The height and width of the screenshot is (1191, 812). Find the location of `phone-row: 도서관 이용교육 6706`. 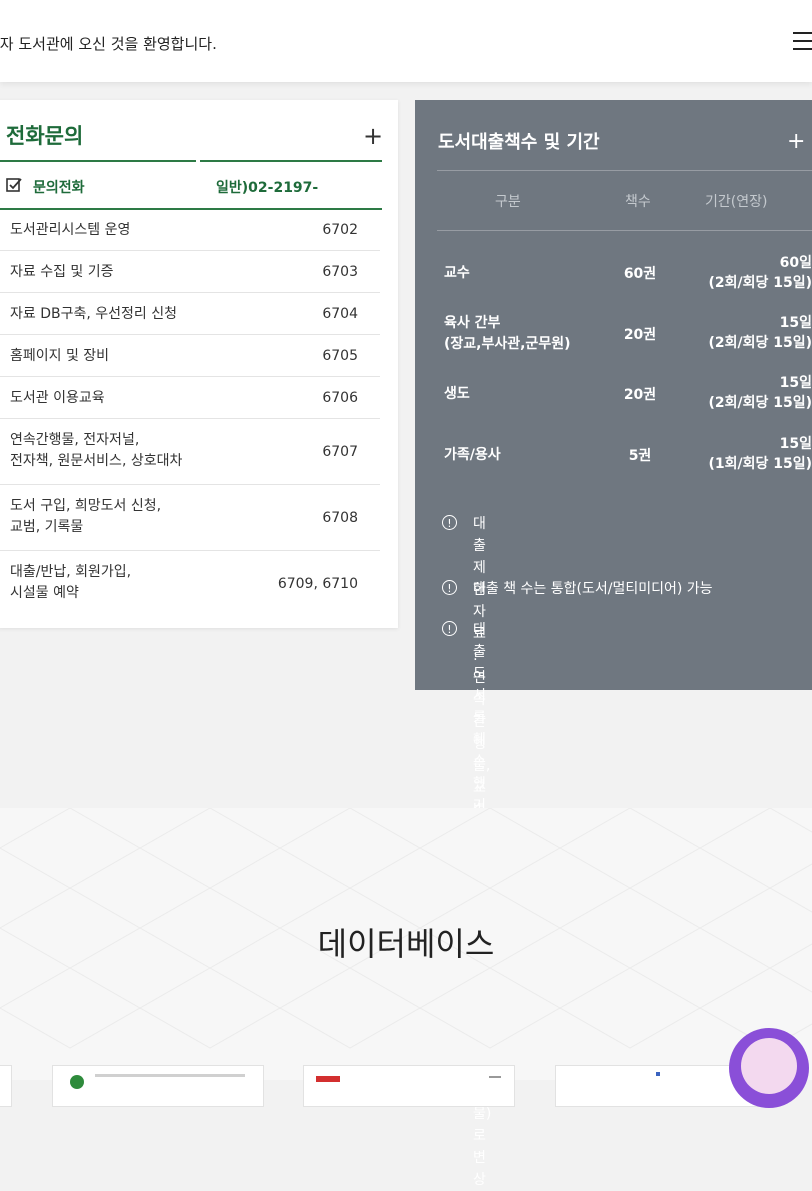

phone-row: 도서관 이용교육 6706 is located at coordinates (190, 398).